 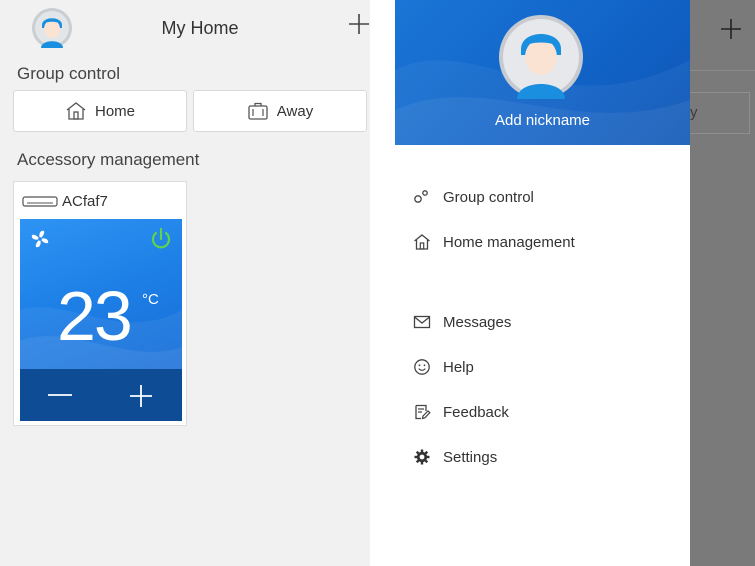 What do you see at coordinates (40, 201) in the screenshot?
I see `air-conditioner-icon` at bounding box center [40, 201].